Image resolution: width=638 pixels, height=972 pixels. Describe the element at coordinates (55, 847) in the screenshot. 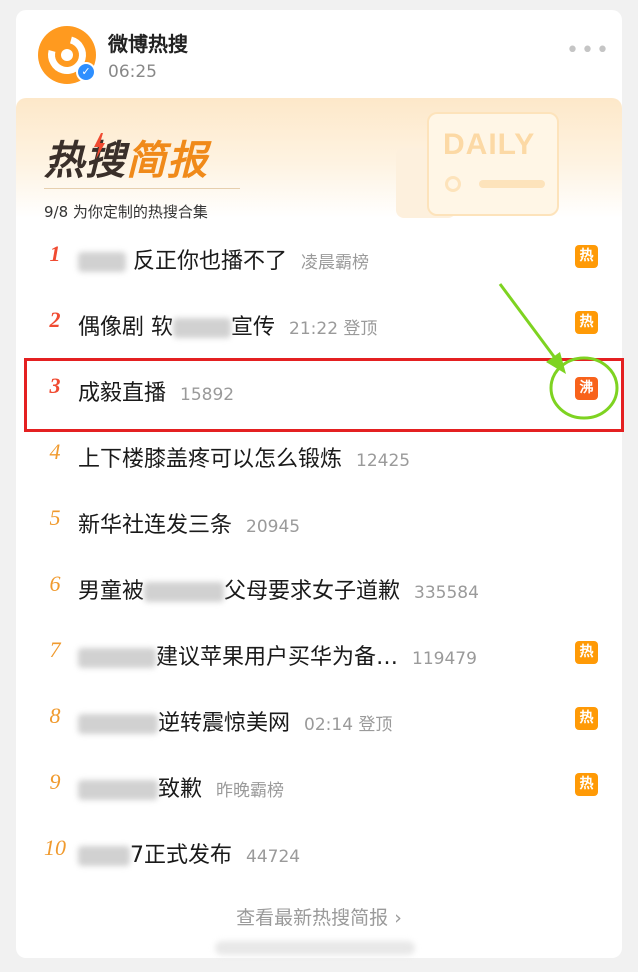

I see `hot-rank: 10` at that location.